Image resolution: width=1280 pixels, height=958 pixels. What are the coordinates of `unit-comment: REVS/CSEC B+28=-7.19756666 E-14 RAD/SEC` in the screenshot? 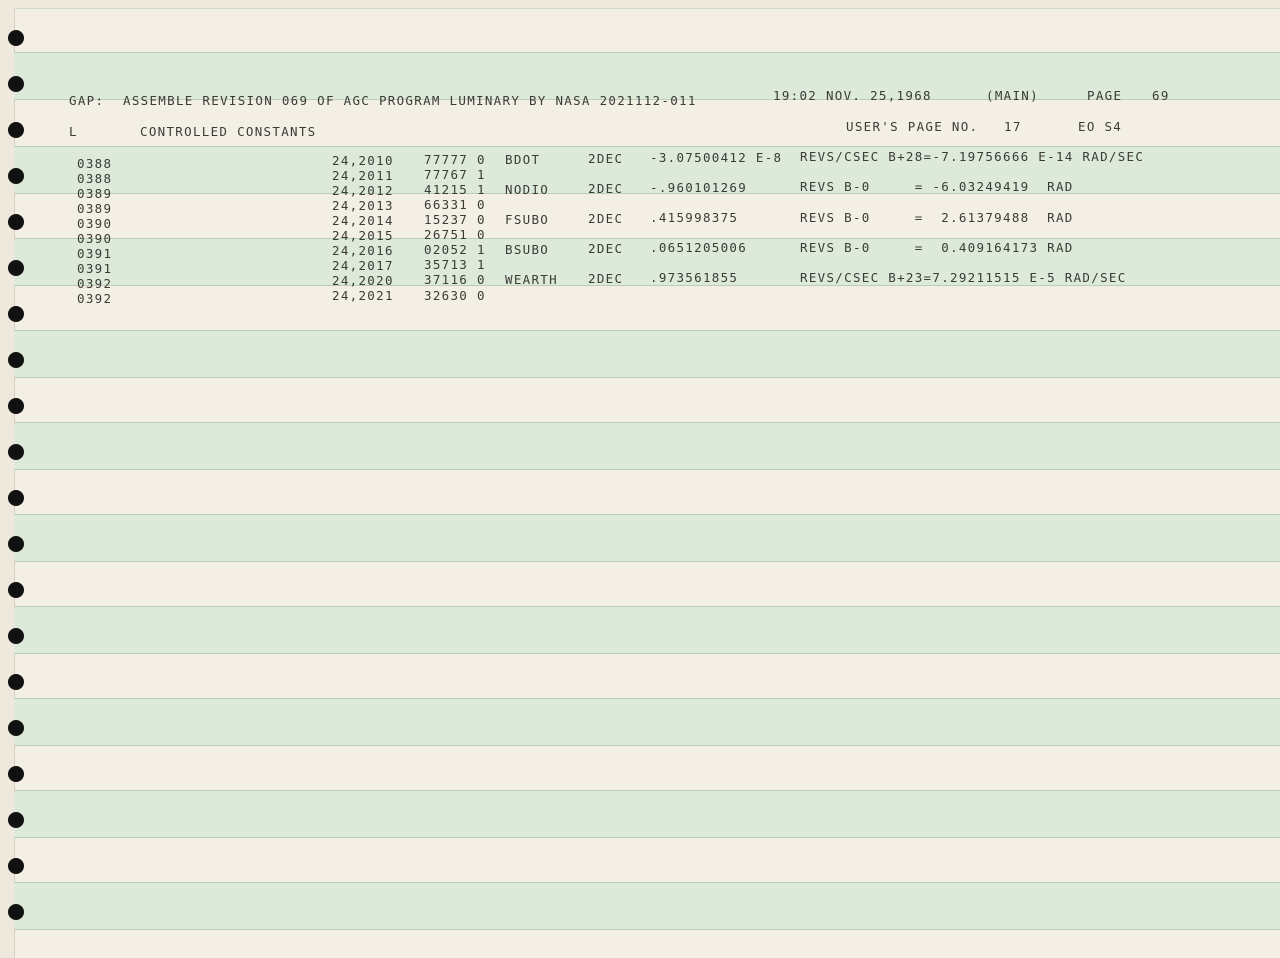 It's located at (972, 156).